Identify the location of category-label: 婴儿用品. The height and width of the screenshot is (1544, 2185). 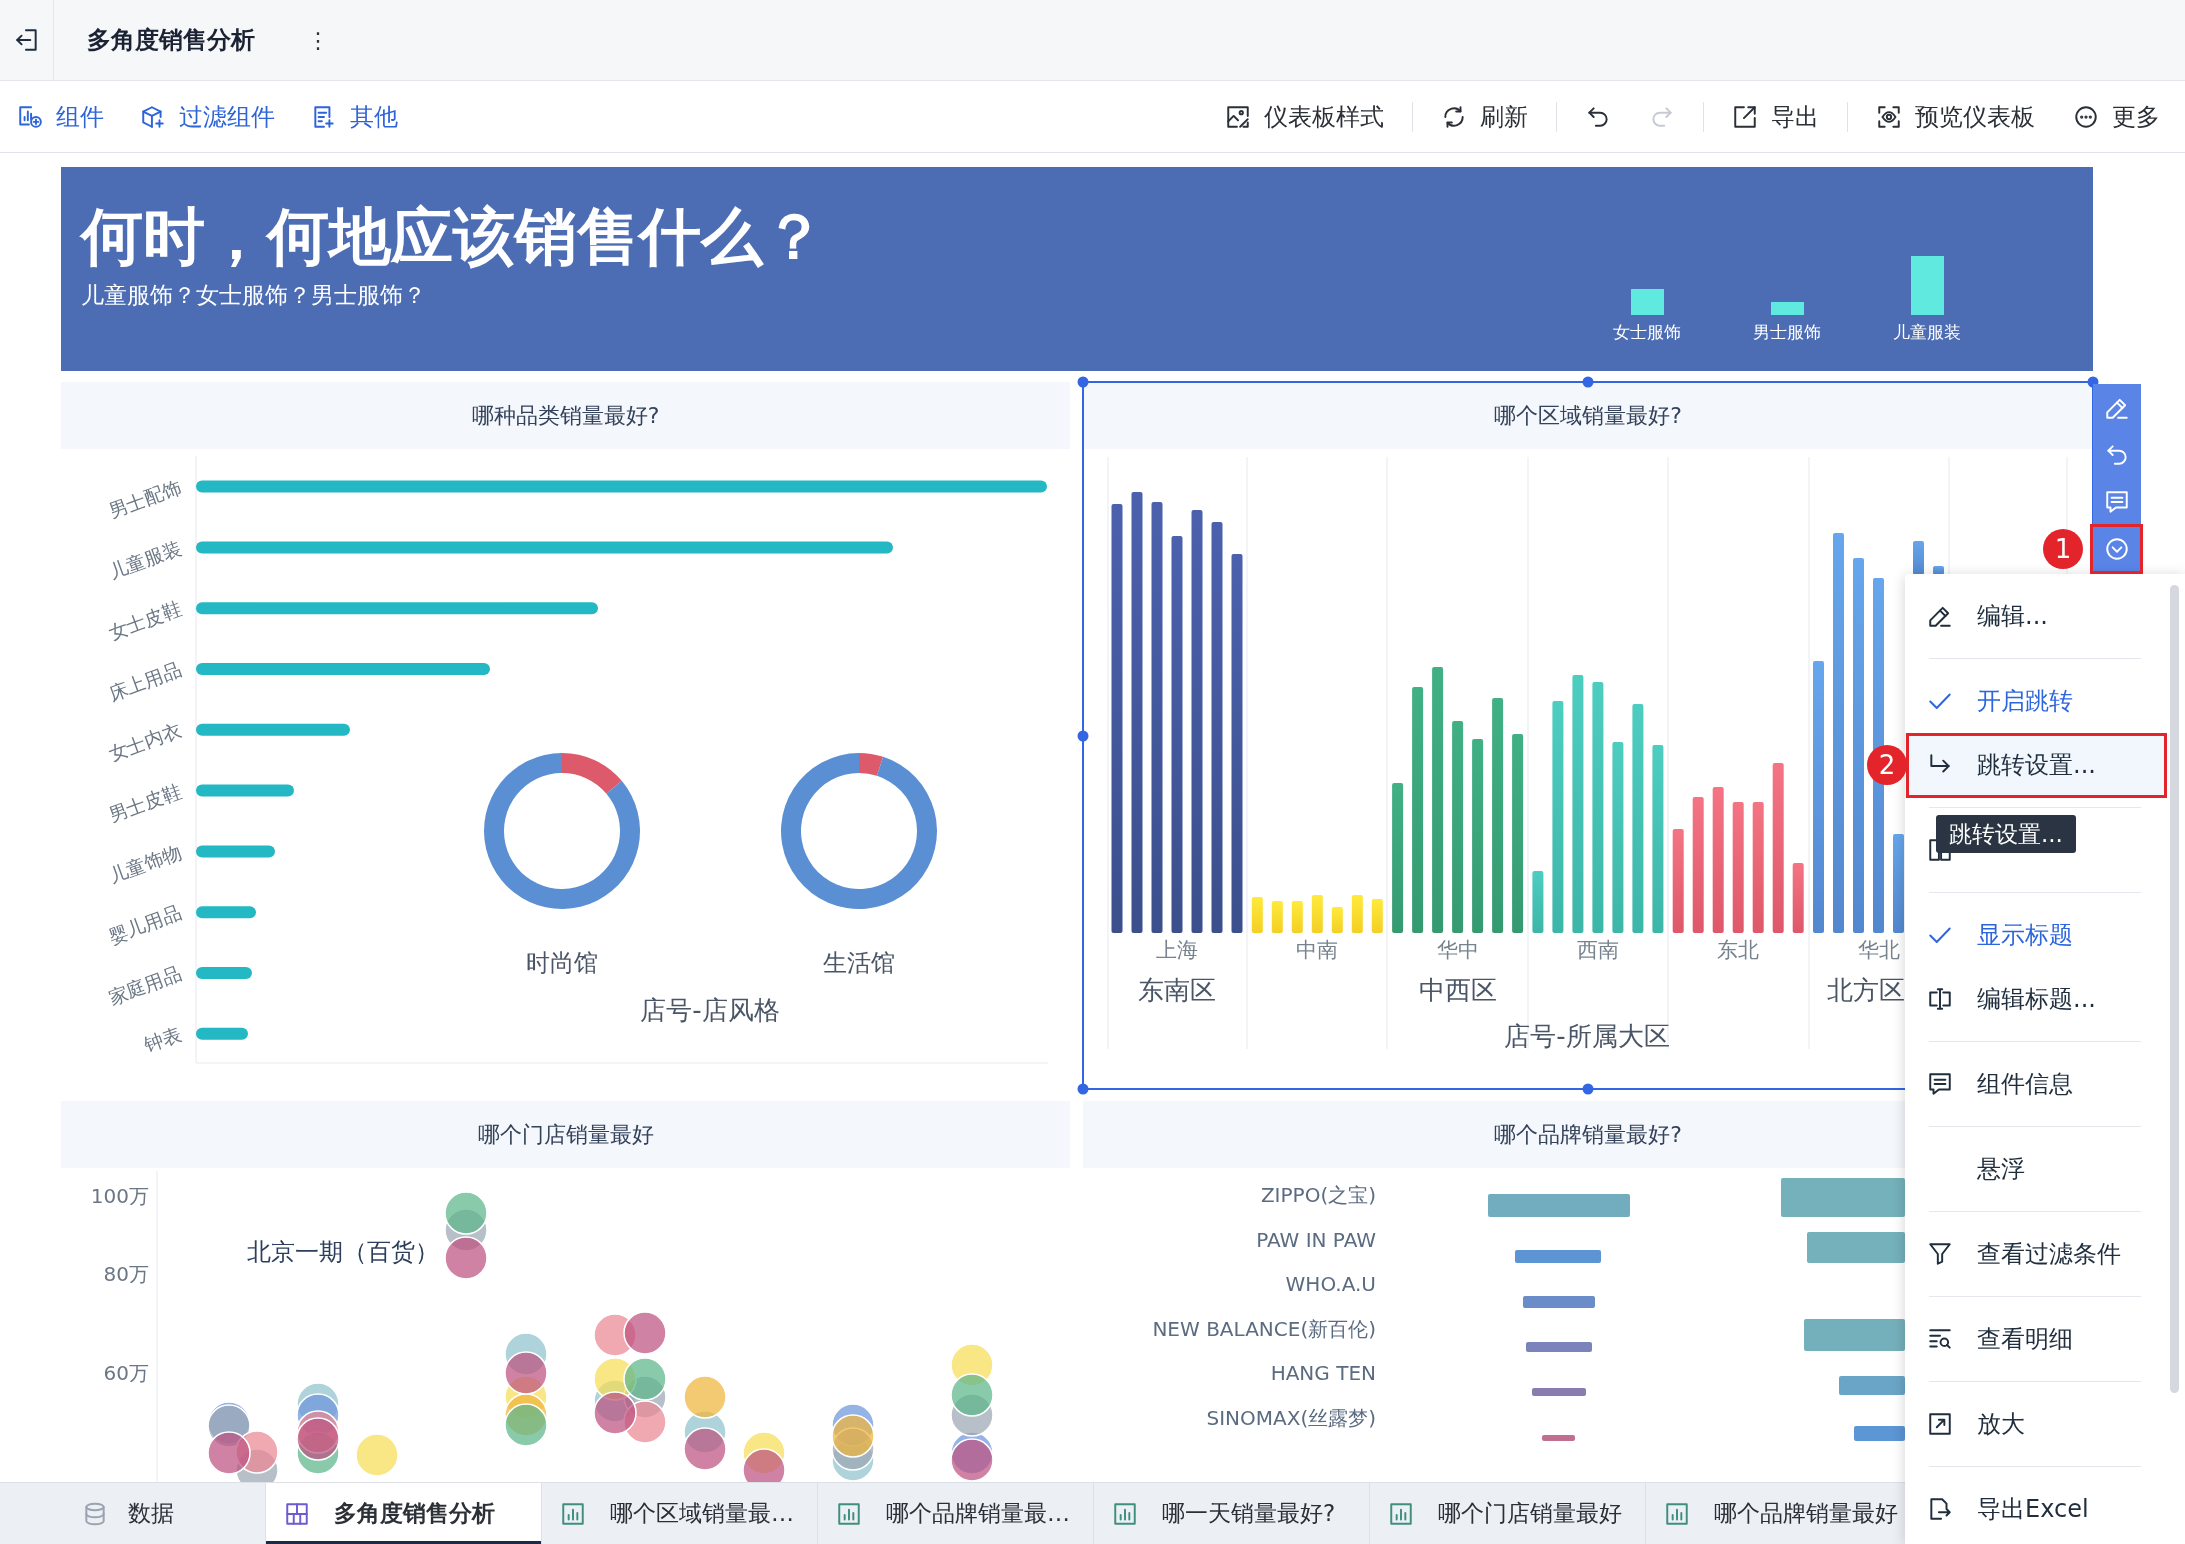
(145, 924).